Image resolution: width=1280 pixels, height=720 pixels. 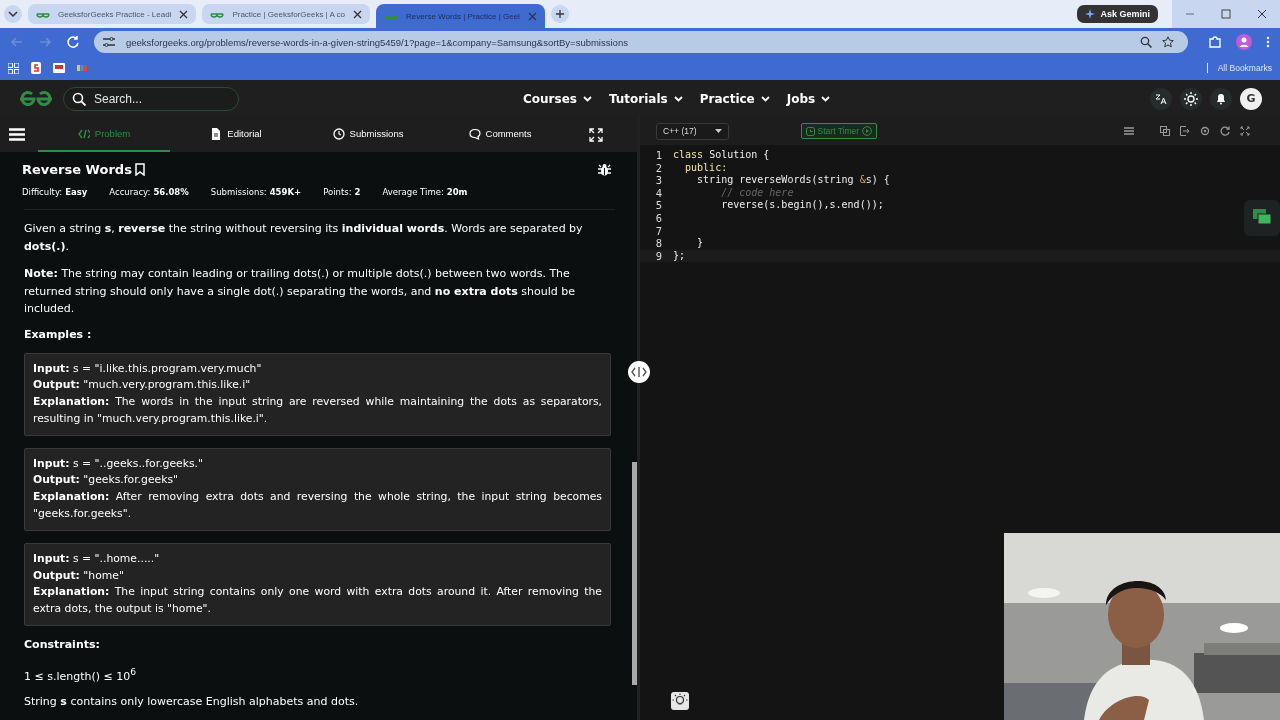 I want to click on nav-link: Tutorials, so click(x=645, y=98).